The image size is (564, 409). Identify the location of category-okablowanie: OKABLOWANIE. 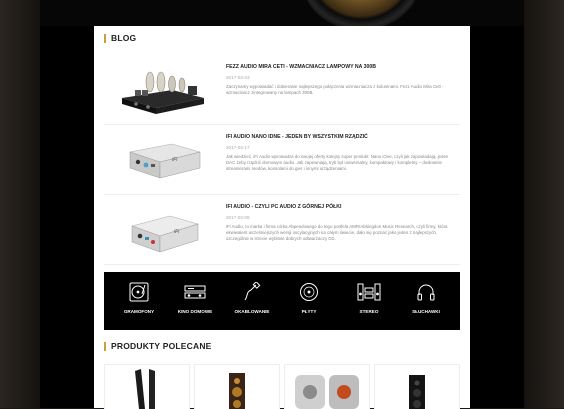
(252, 301).